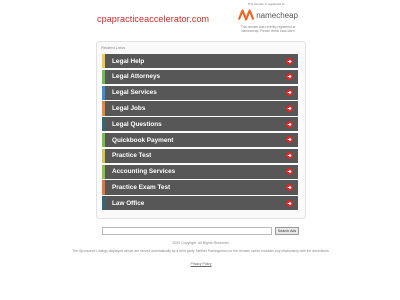  Describe the element at coordinates (128, 61) in the screenshot. I see `related-link-label: Legal Help` at that location.